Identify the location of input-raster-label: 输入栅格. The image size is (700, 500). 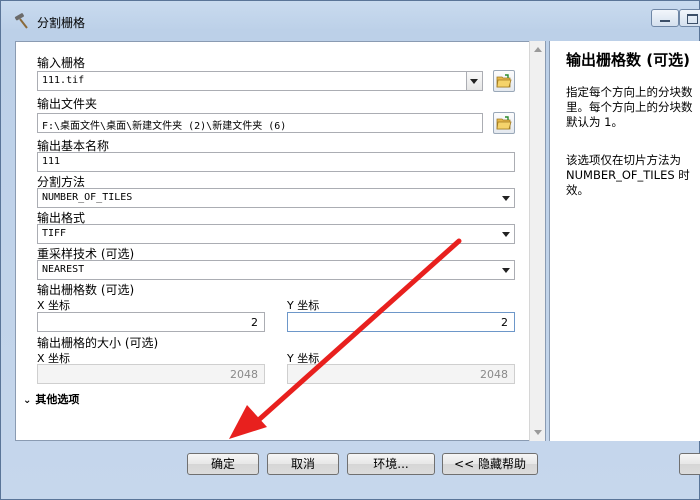
(61, 63).